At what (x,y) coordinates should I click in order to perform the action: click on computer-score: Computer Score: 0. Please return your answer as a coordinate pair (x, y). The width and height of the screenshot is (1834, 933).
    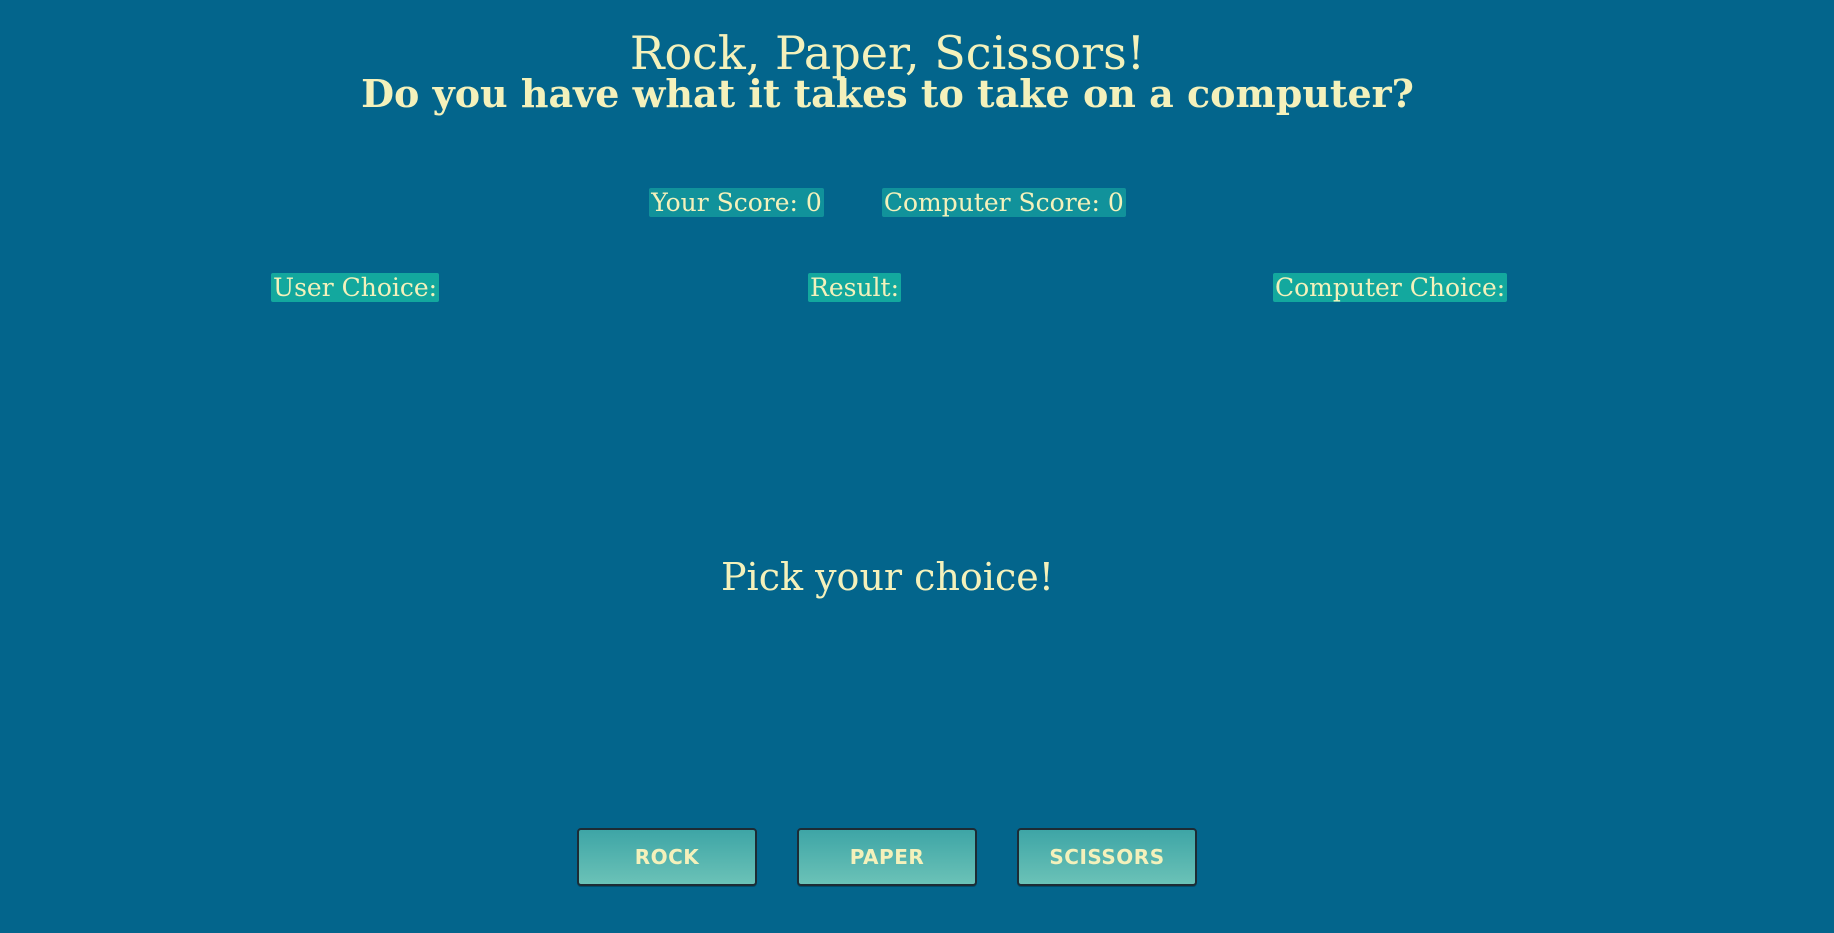
    Looking at the image, I should click on (1003, 202).